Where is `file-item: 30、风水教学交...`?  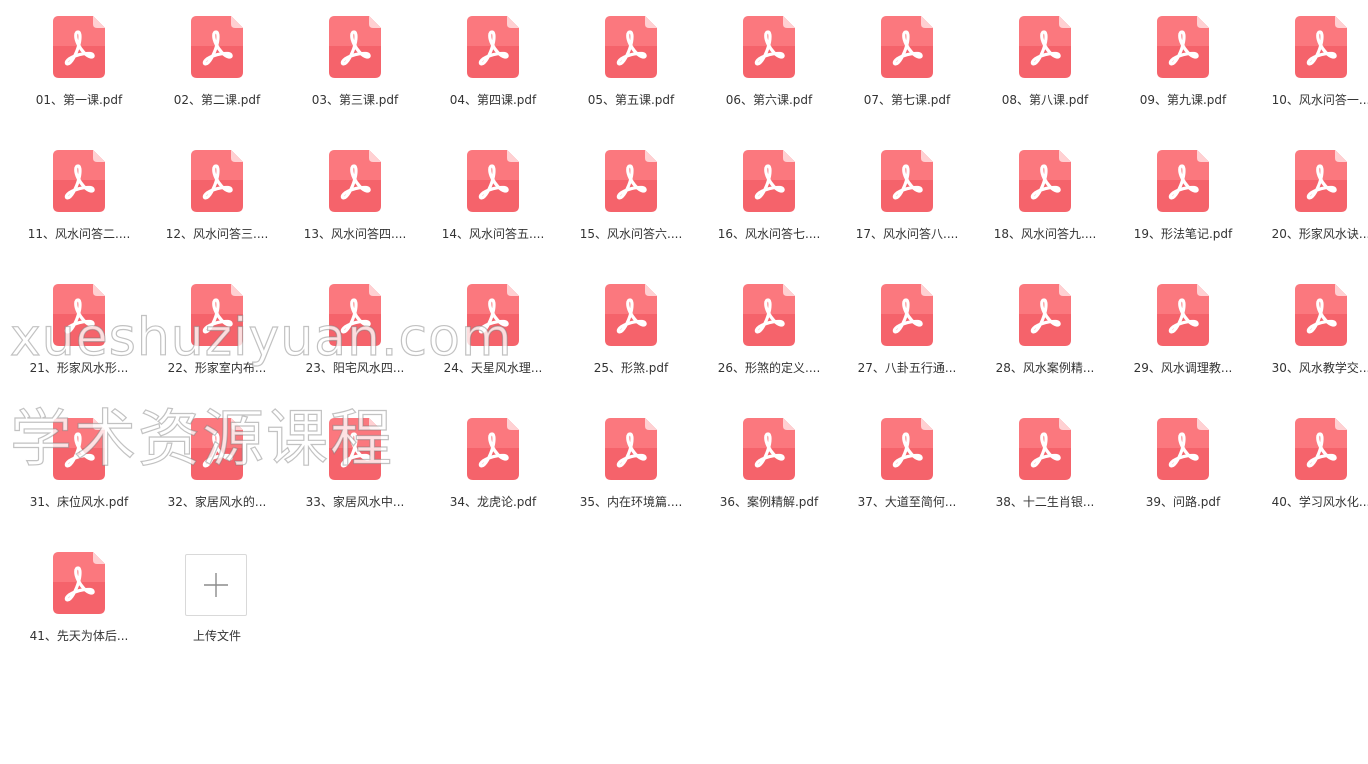
file-item: 30、风水教学交... is located at coordinates (1310, 347).